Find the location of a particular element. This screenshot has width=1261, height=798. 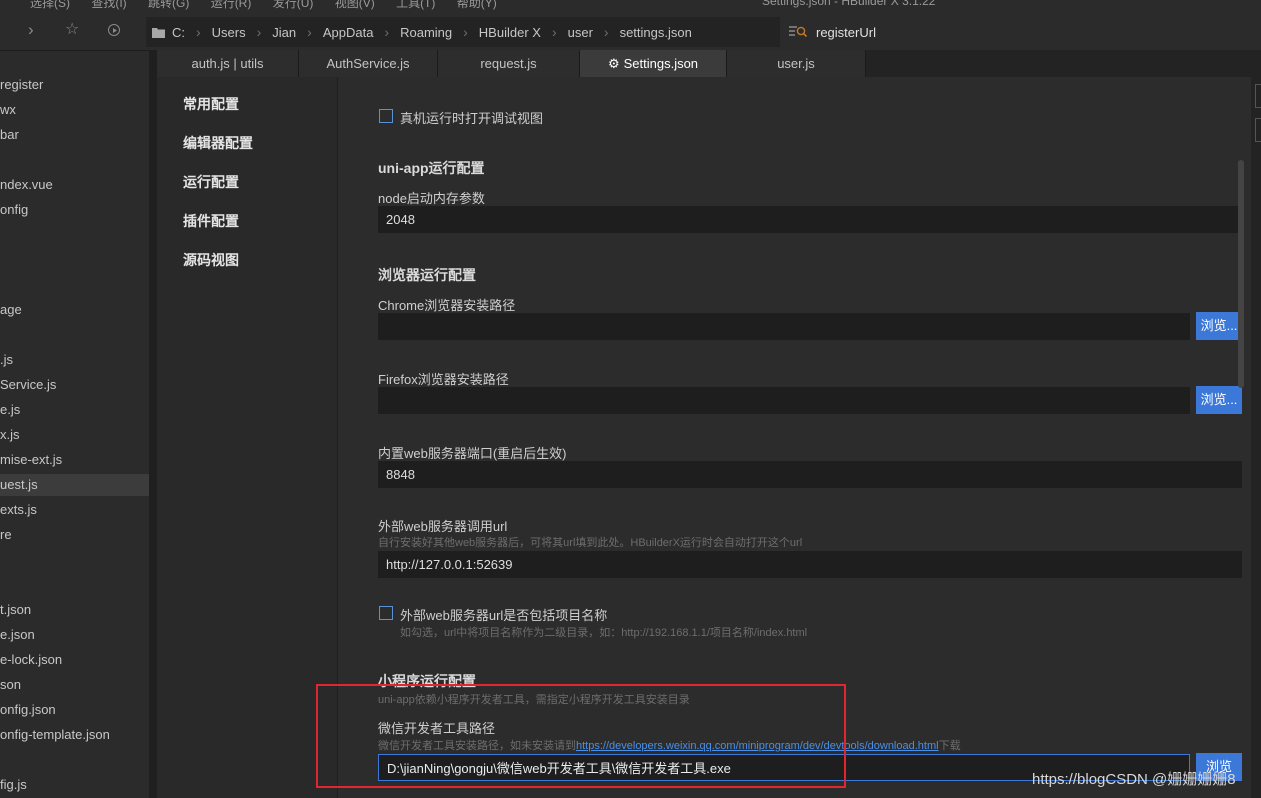

window-title: Settings.json - HBuilder X 3.1.22 is located at coordinates (849, 4).